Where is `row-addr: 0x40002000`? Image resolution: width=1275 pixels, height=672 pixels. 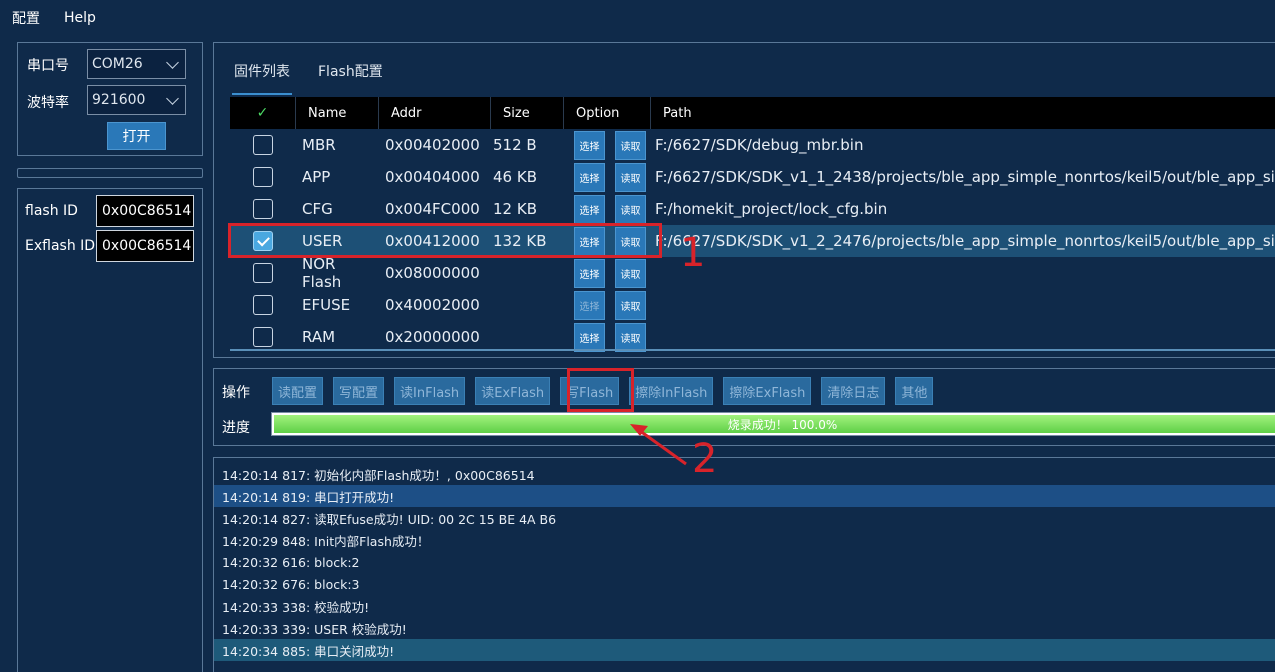 row-addr: 0x40002000 is located at coordinates (432, 305).